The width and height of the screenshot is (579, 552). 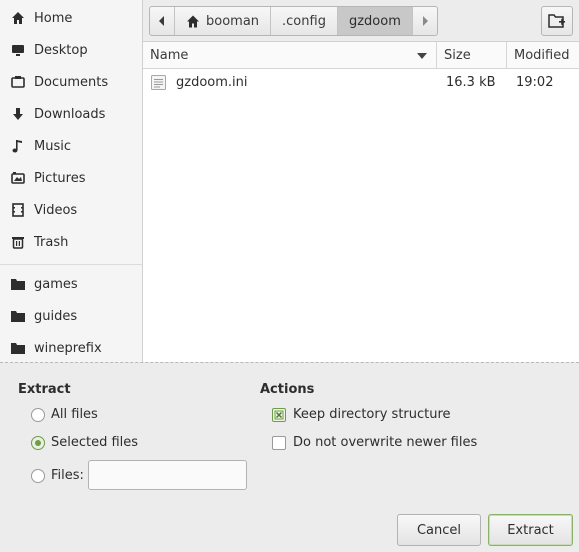 I want to click on path-segment-label: booman, so click(x=233, y=21).